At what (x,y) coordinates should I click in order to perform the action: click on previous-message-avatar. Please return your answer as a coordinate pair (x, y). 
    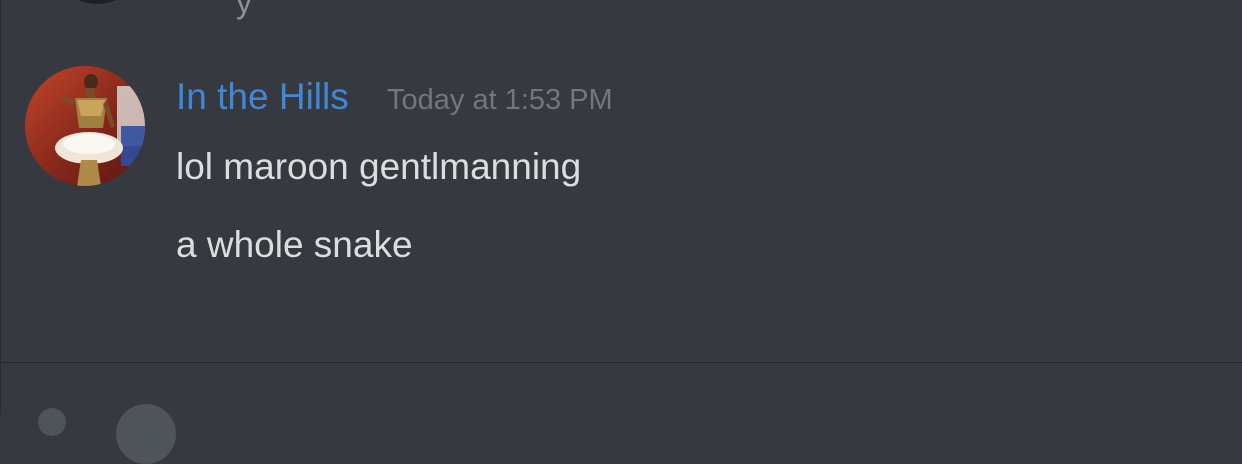
    Looking at the image, I should click on (97, 2).